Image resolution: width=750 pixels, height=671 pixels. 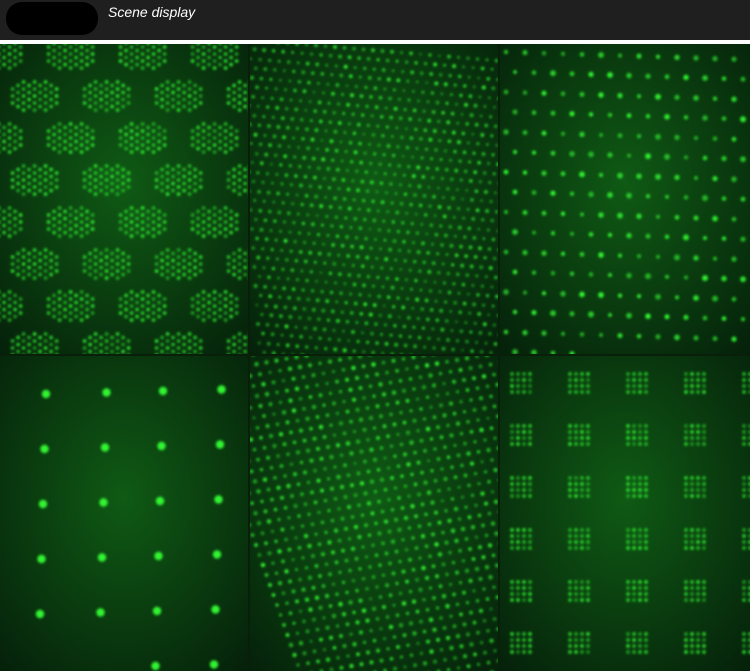 I want to click on header-logo-pill, so click(x=52, y=18).